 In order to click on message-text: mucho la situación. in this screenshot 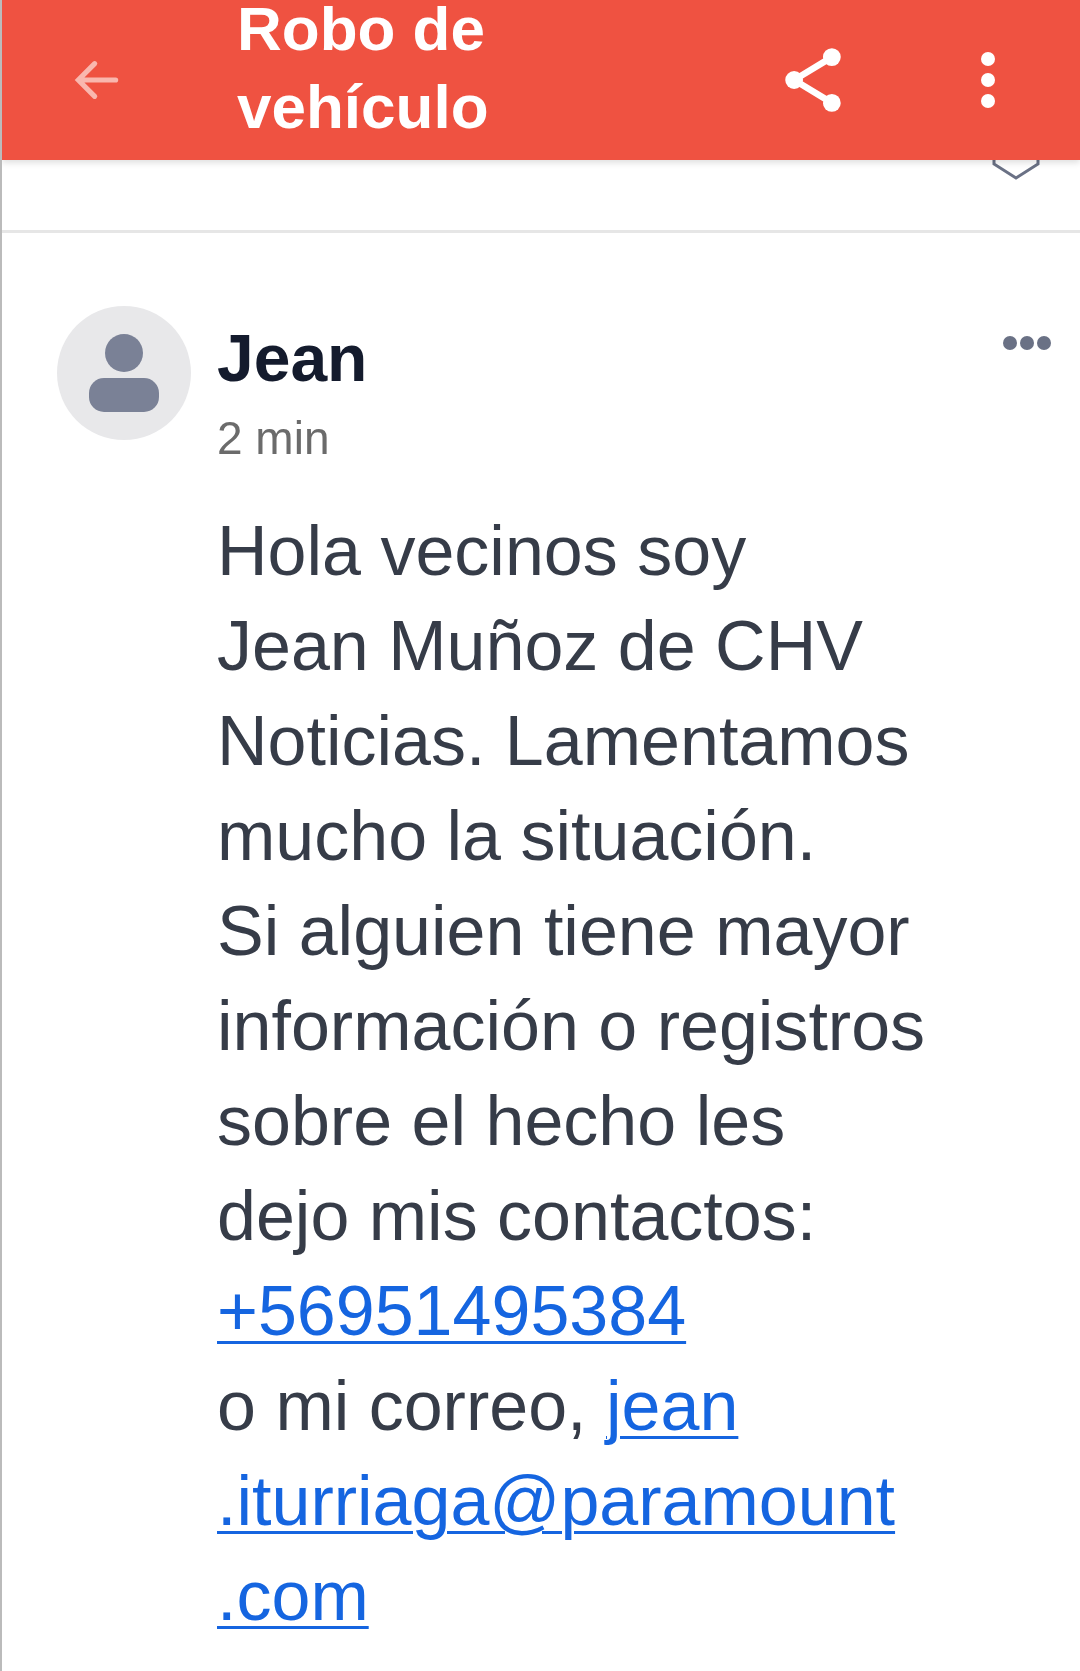, I will do `click(517, 836)`.